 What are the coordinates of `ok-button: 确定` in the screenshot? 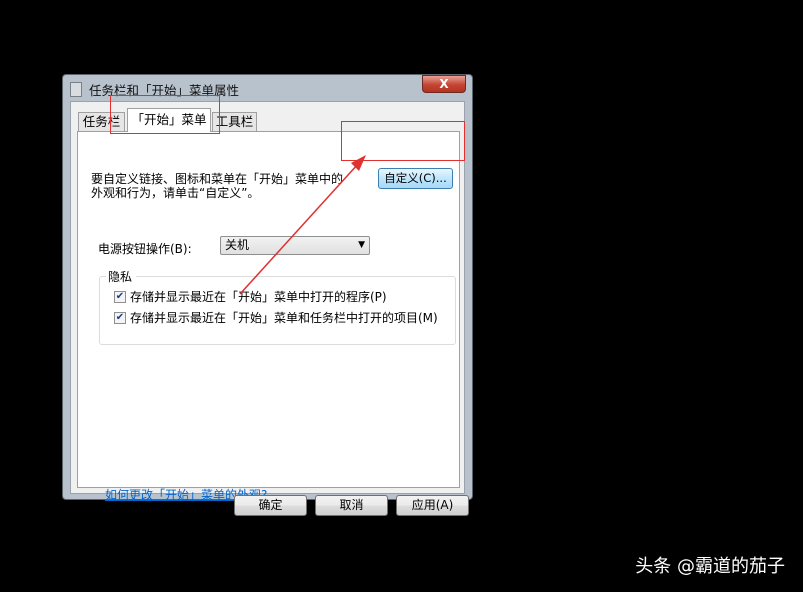 It's located at (270, 505).